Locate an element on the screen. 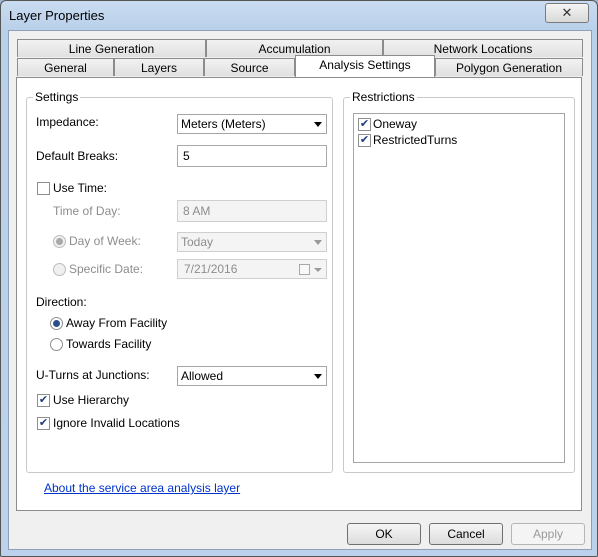  tab-source: Source is located at coordinates (249, 67).